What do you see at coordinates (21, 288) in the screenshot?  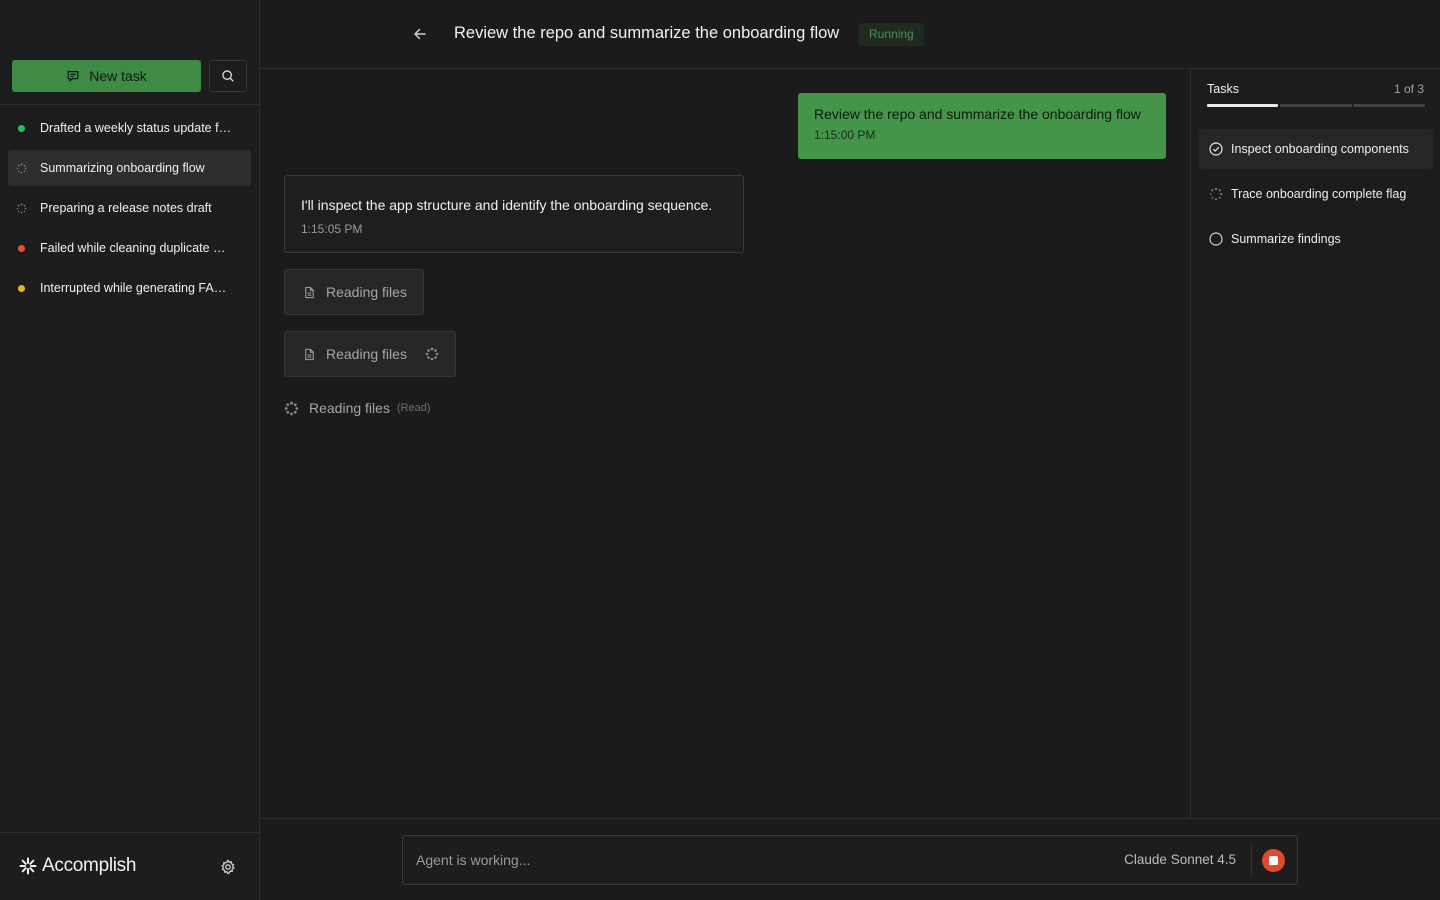 I see `status-dot-interrupted` at bounding box center [21, 288].